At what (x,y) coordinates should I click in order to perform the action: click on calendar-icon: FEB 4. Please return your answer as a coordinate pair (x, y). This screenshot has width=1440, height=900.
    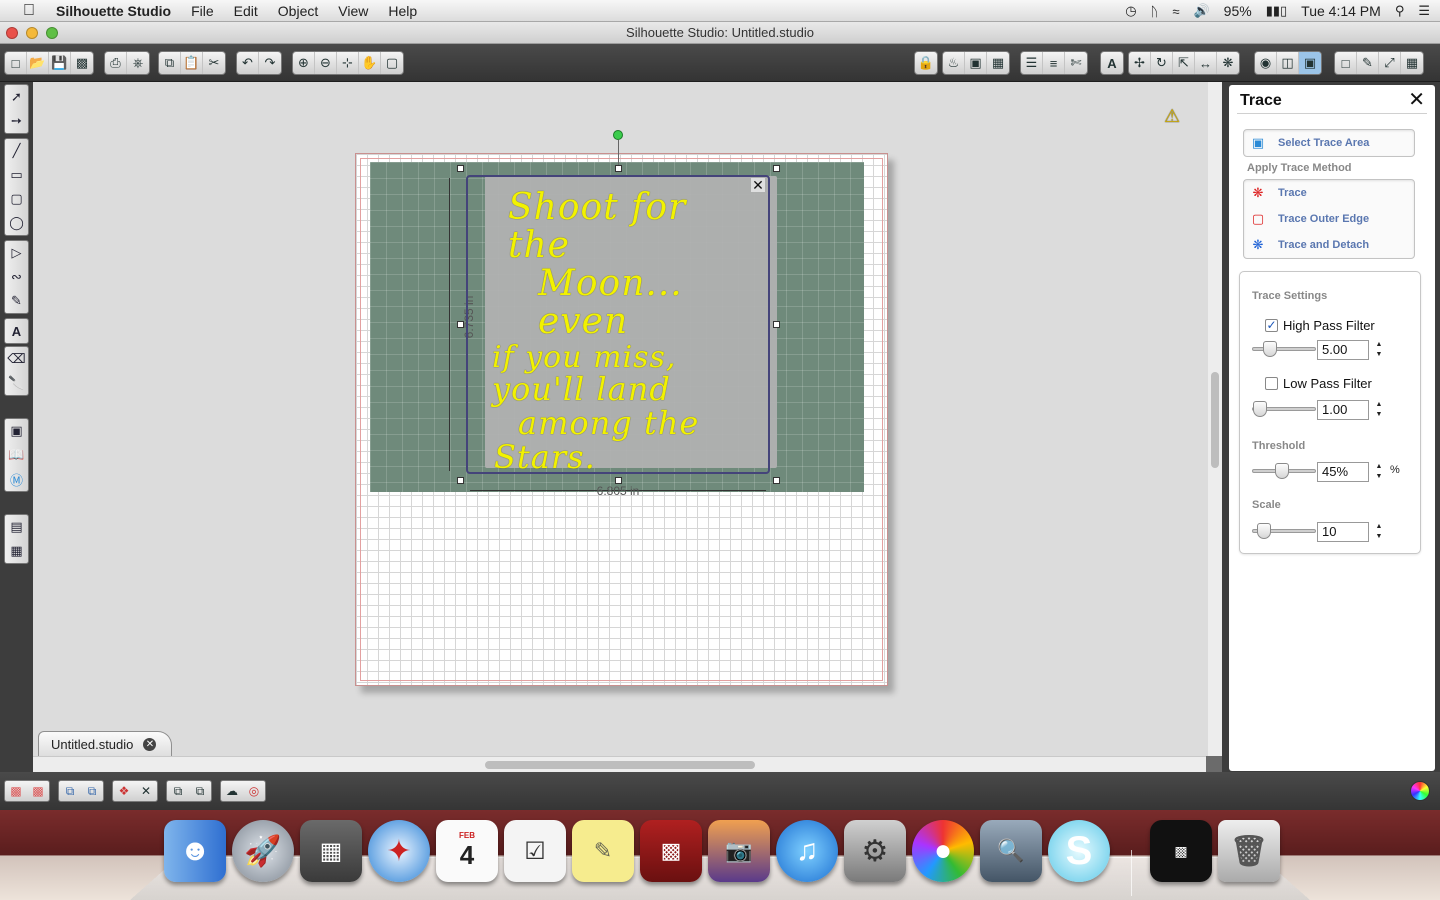
    Looking at the image, I should click on (467, 851).